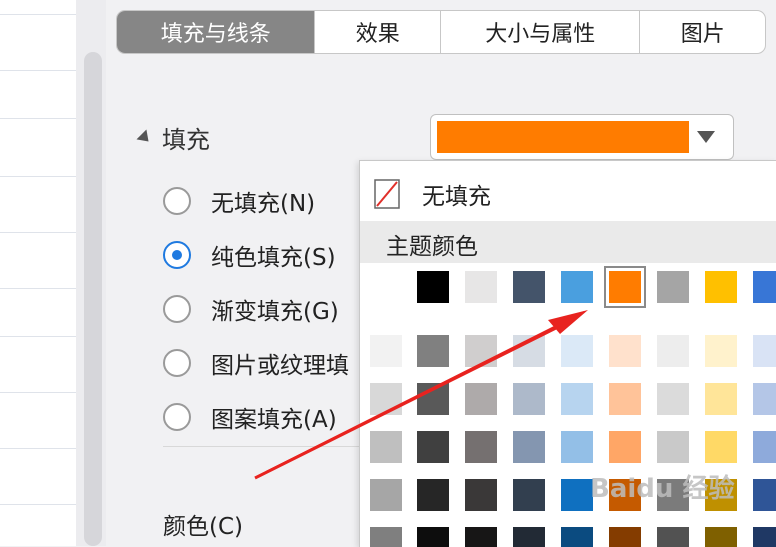 This screenshot has width=776, height=547. I want to click on fill-color-dropdown, so click(582, 137).